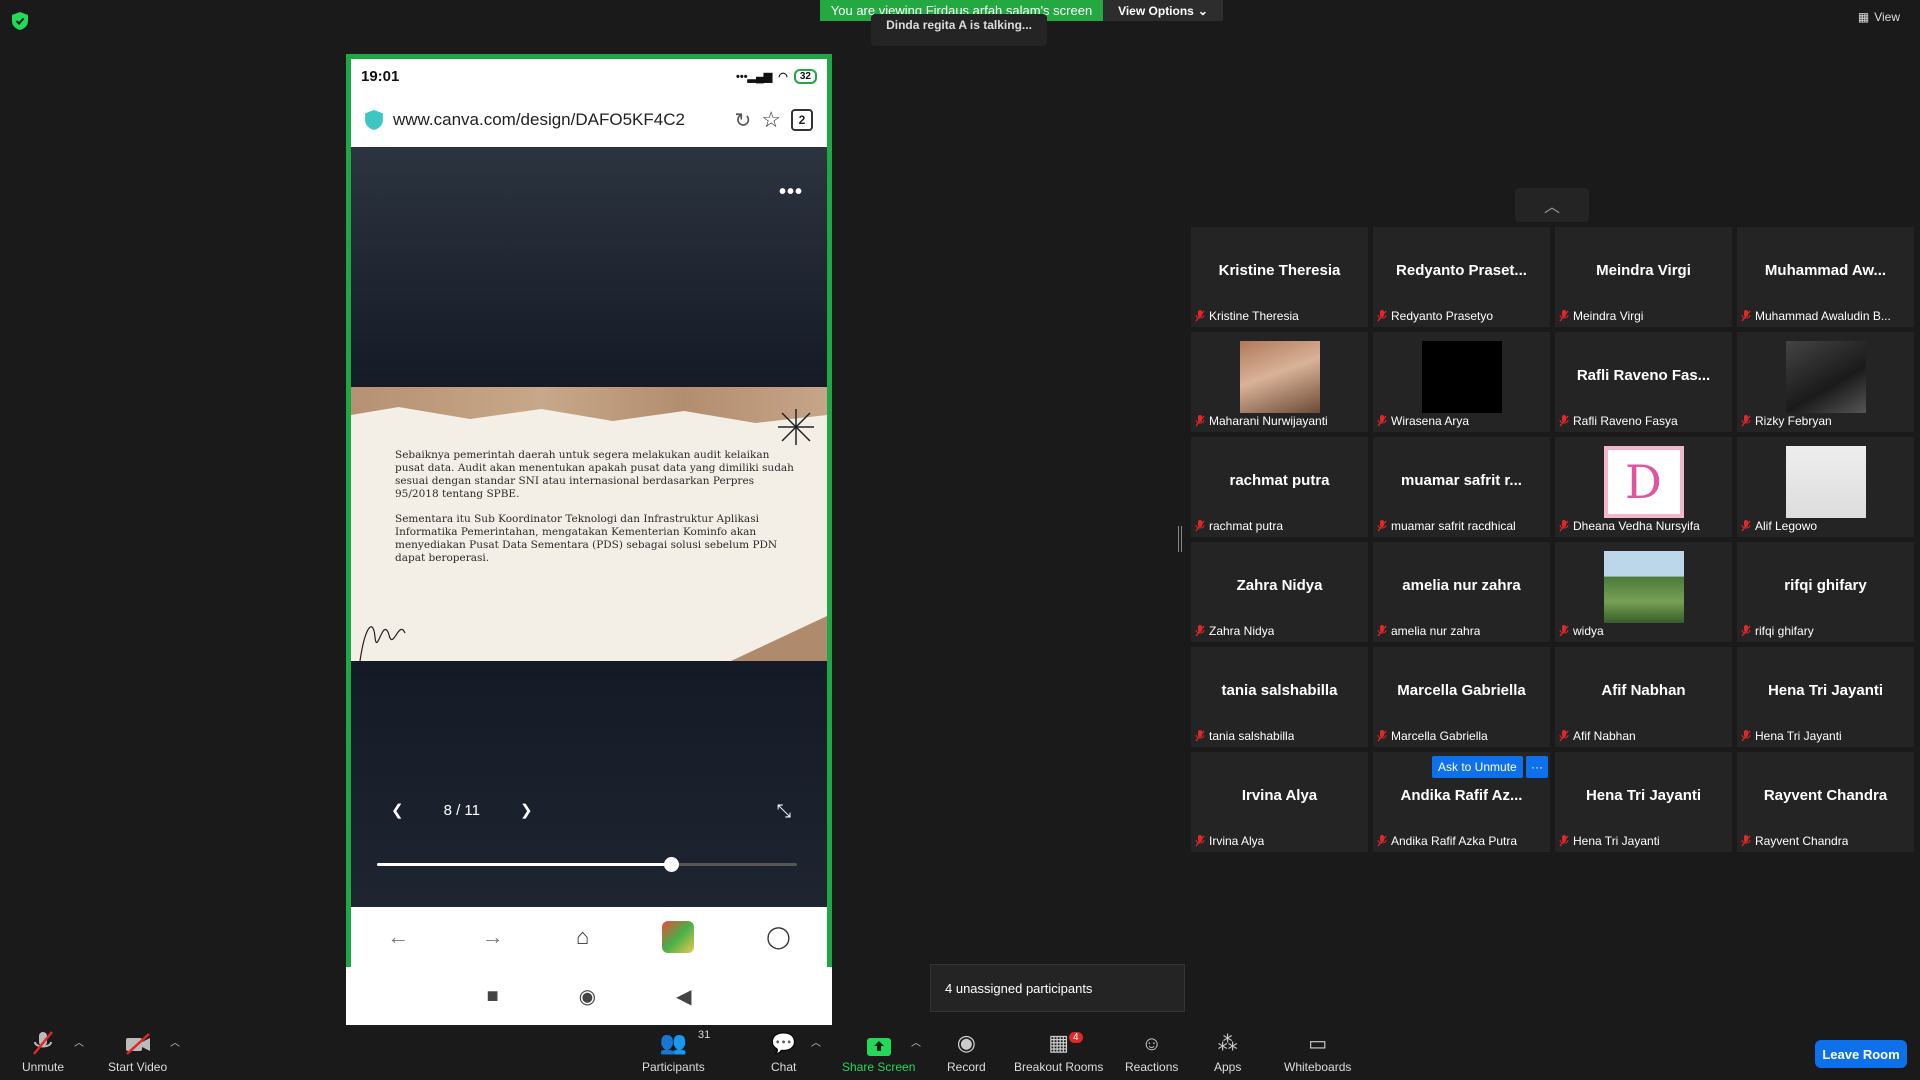 This screenshot has width=1920, height=1080. What do you see at coordinates (1461, 697) in the screenshot?
I see `participant-tile: Marcella Gabriella Marcella Gabriella` at bounding box center [1461, 697].